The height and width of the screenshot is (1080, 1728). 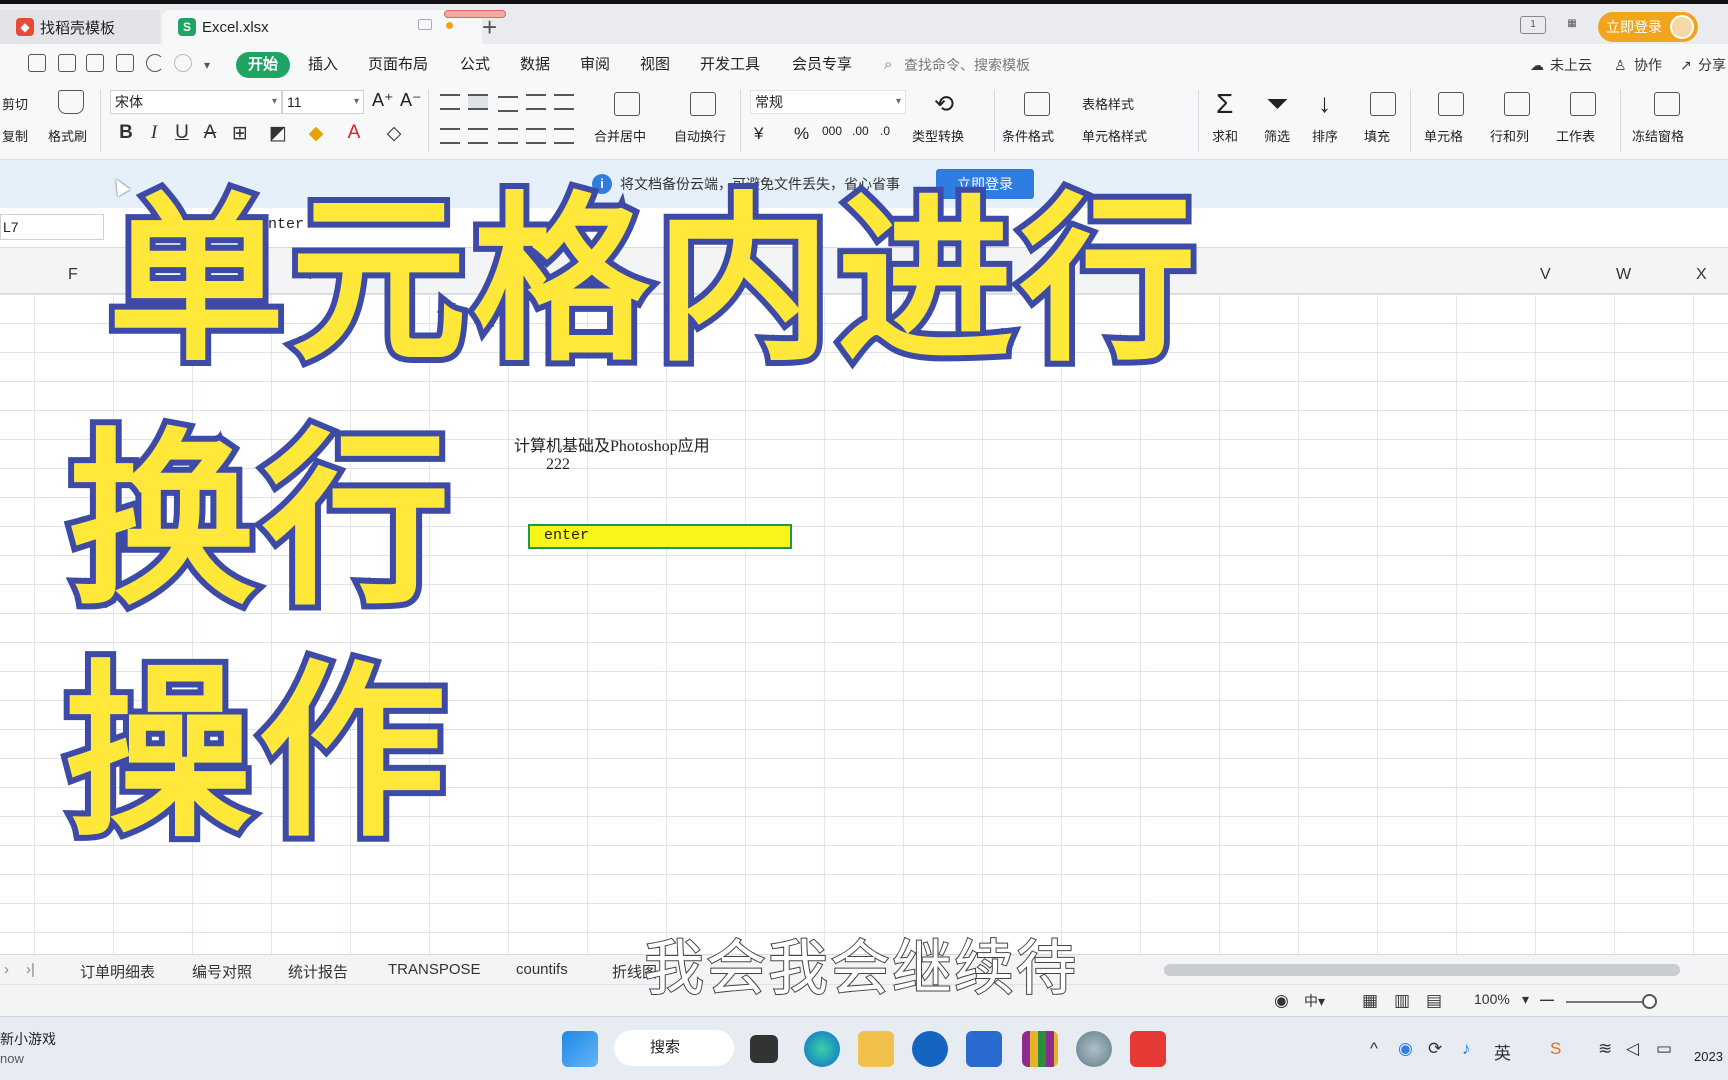 I want to click on align-middle-icon, so click(x=478, y=102).